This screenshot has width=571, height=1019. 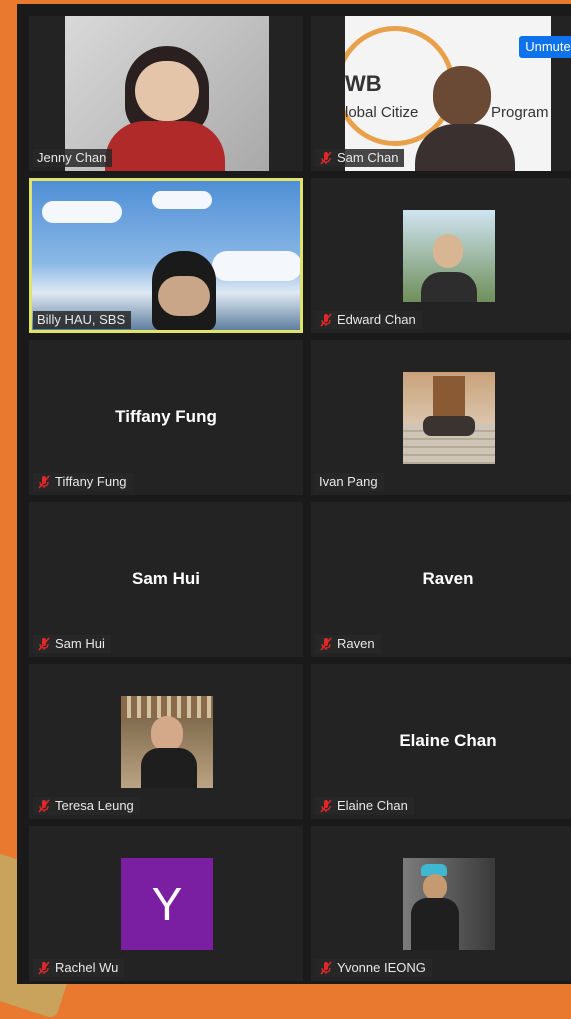 What do you see at coordinates (167, 707) in the screenshot?
I see `pergola` at bounding box center [167, 707].